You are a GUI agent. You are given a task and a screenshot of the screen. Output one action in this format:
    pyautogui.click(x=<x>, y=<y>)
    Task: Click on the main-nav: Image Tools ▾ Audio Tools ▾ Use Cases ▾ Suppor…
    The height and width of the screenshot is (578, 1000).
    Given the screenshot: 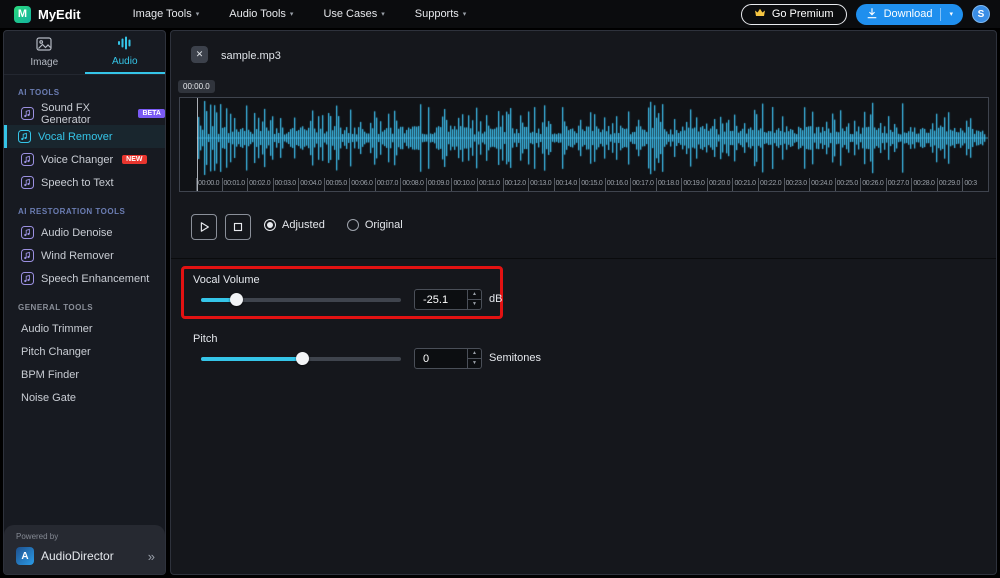 What is the action you would take?
    pyautogui.click(x=300, y=14)
    